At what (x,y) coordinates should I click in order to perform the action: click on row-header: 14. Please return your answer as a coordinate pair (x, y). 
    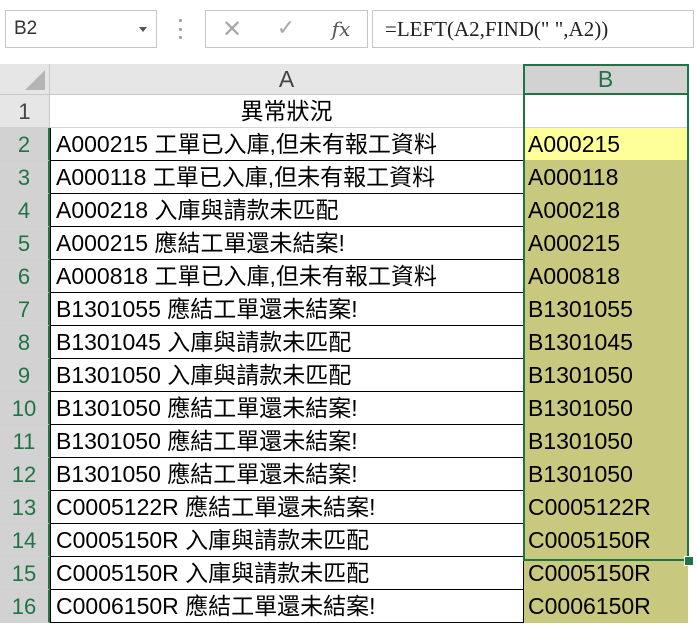
    Looking at the image, I should click on (25, 540).